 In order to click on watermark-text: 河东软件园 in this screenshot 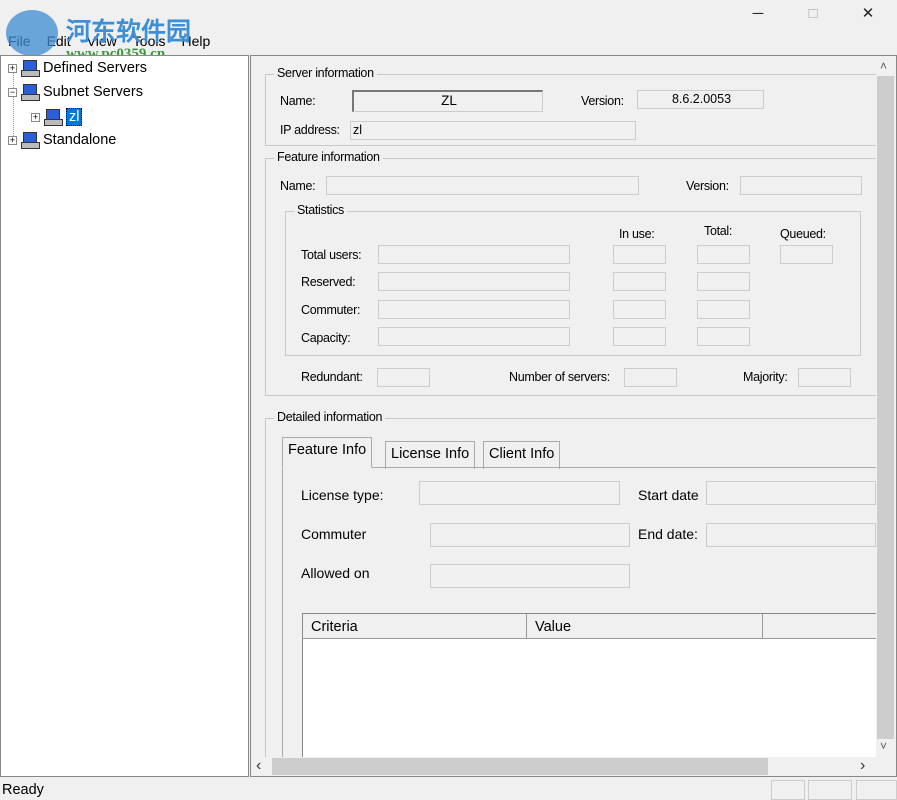, I will do `click(129, 31)`.